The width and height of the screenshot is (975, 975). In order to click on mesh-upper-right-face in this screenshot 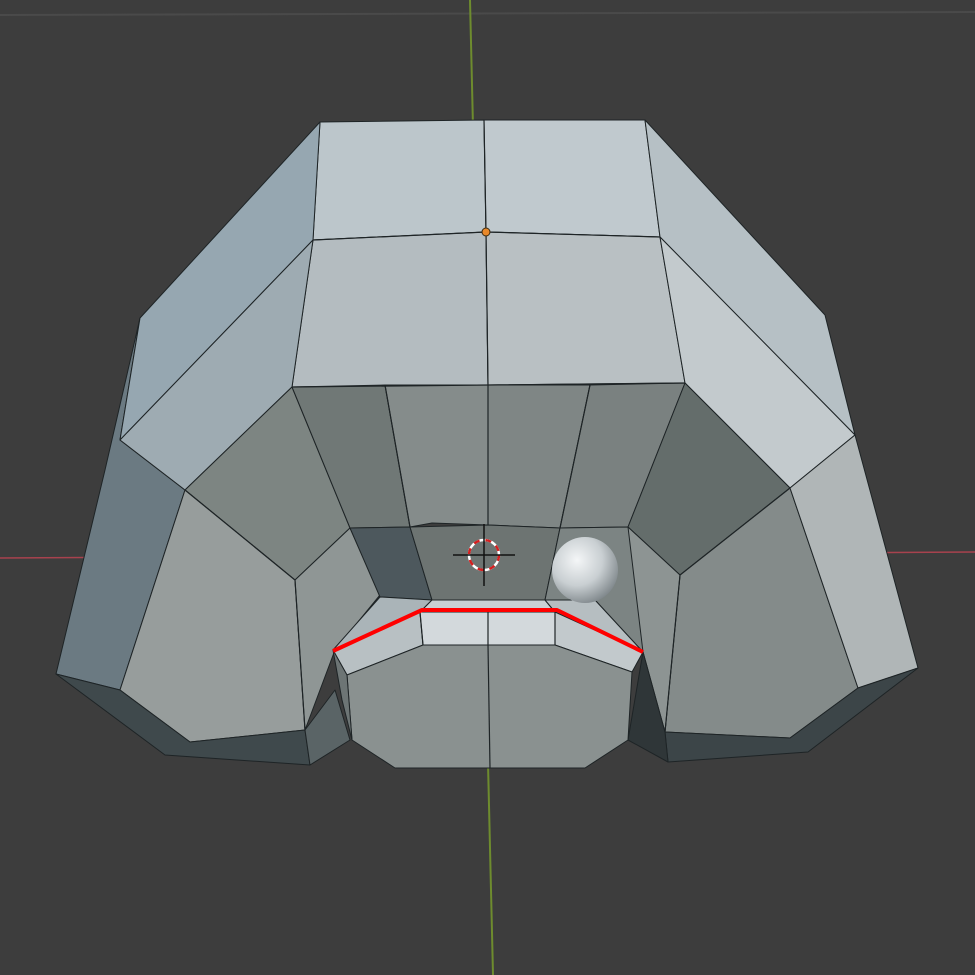, I will do `click(585, 308)`.